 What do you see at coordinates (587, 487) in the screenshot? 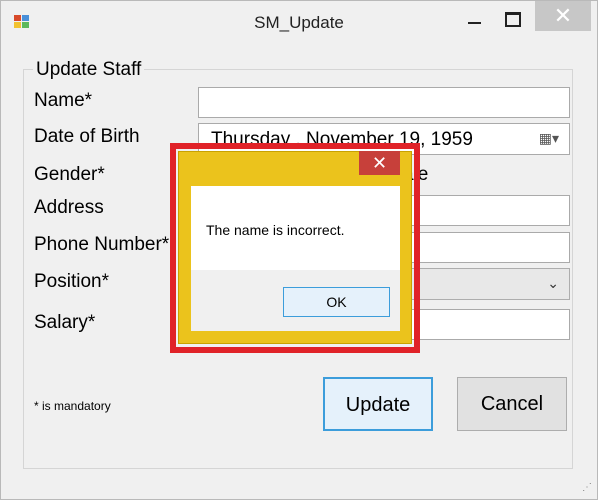
I see `resize-grip-icon: ⋰` at bounding box center [587, 487].